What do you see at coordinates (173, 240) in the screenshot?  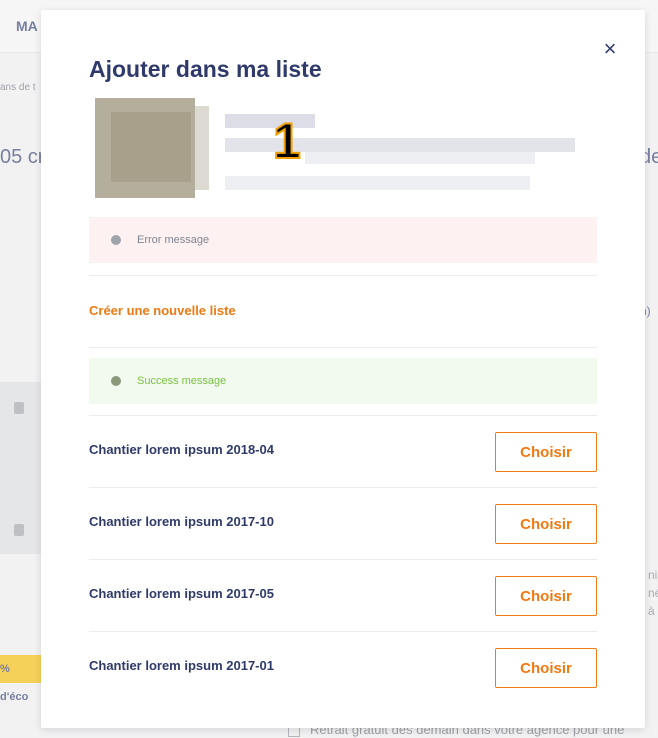 I see `error-message: Error message` at bounding box center [173, 240].